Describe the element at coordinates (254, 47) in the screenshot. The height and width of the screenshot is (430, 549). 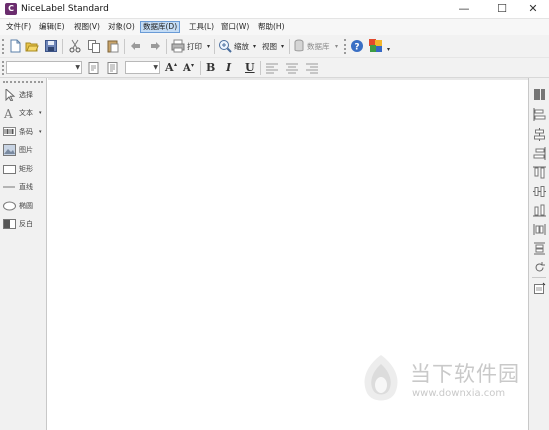
I see `zoom-dropdown-arrow-icon: ▾` at that location.